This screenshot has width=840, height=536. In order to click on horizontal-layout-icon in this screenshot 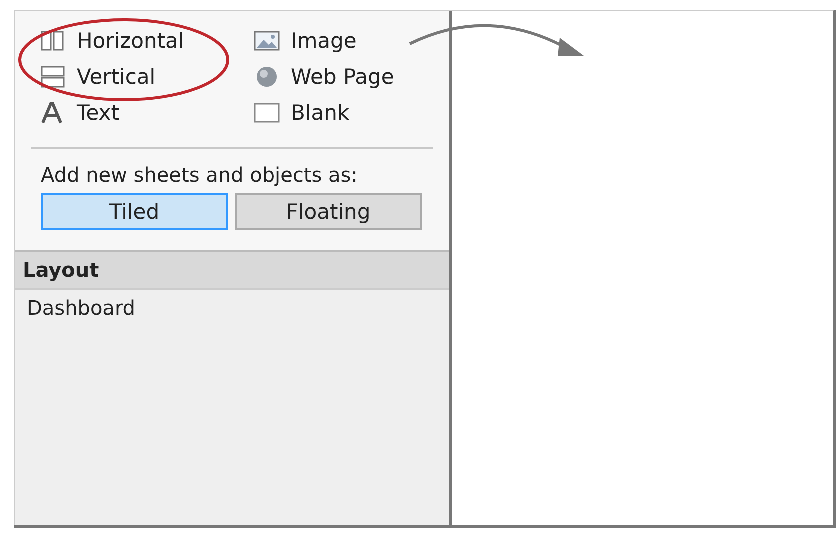, I will do `click(53, 41)`.